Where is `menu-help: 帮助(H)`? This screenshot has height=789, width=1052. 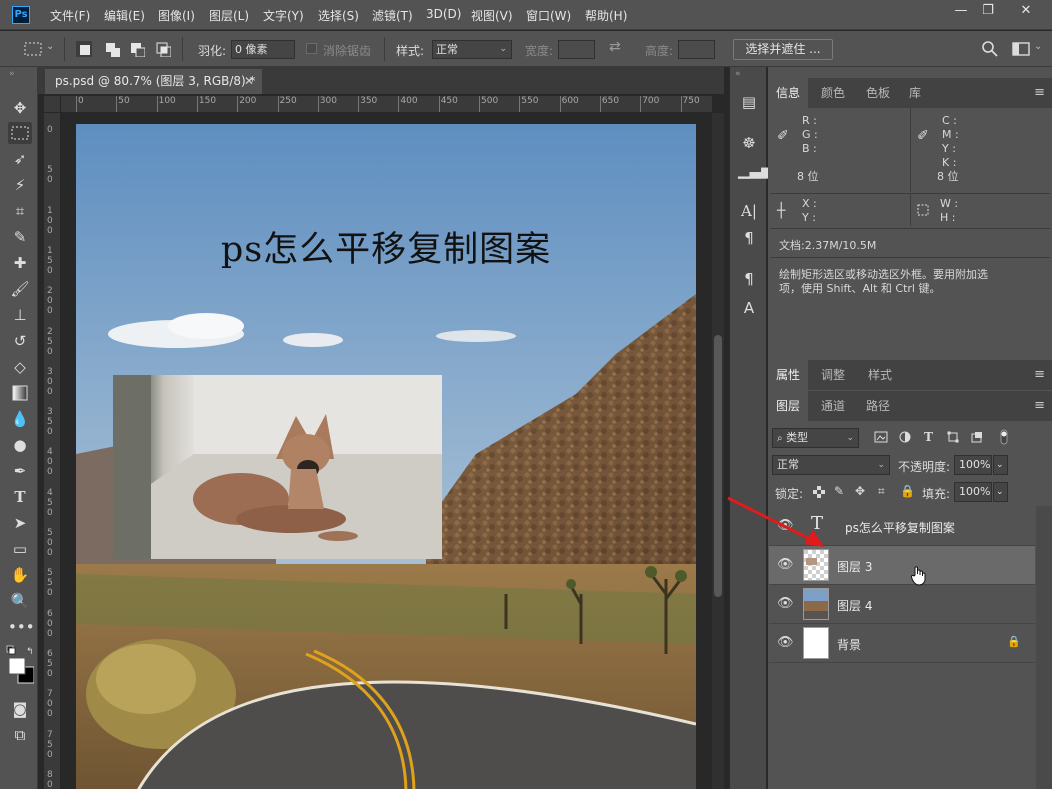
menu-help: 帮助(H) is located at coordinates (606, 15).